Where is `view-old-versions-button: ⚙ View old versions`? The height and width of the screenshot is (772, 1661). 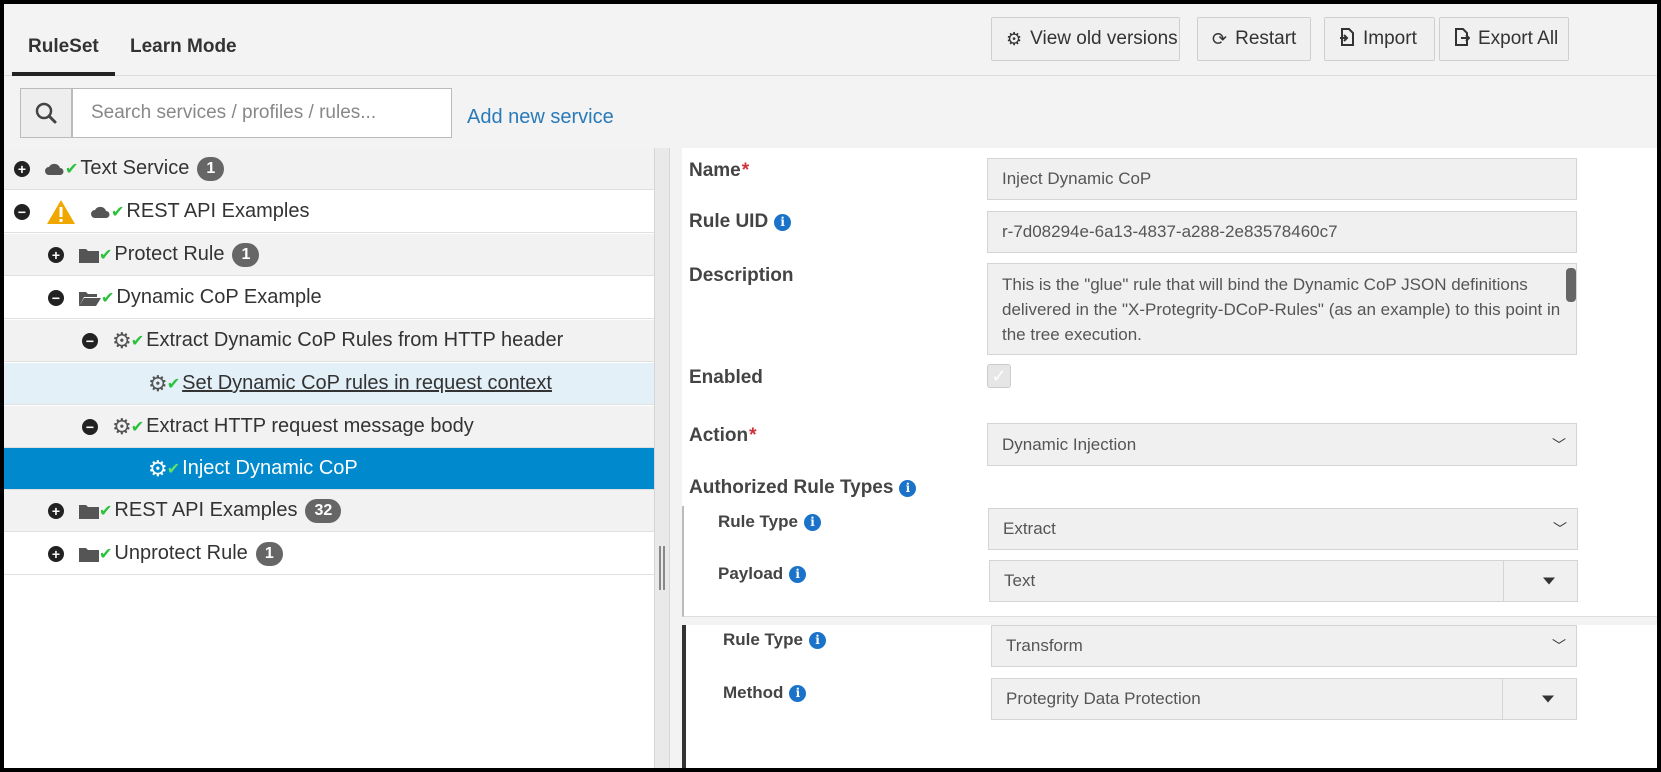
view-old-versions-button: ⚙ View old versions is located at coordinates (1085, 39).